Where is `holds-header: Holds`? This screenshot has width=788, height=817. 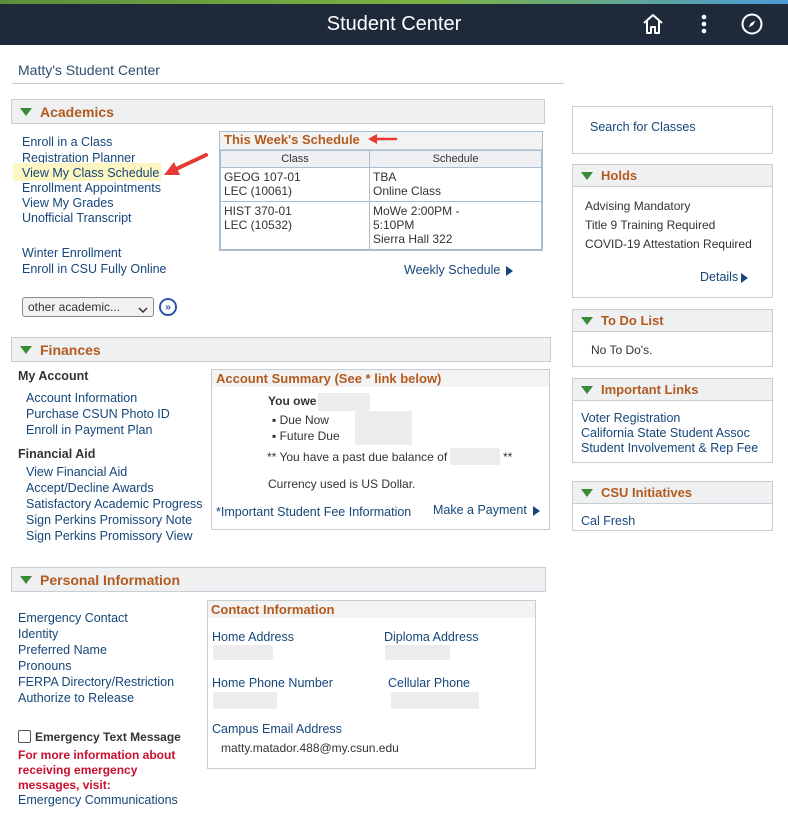 holds-header: Holds is located at coordinates (672, 176).